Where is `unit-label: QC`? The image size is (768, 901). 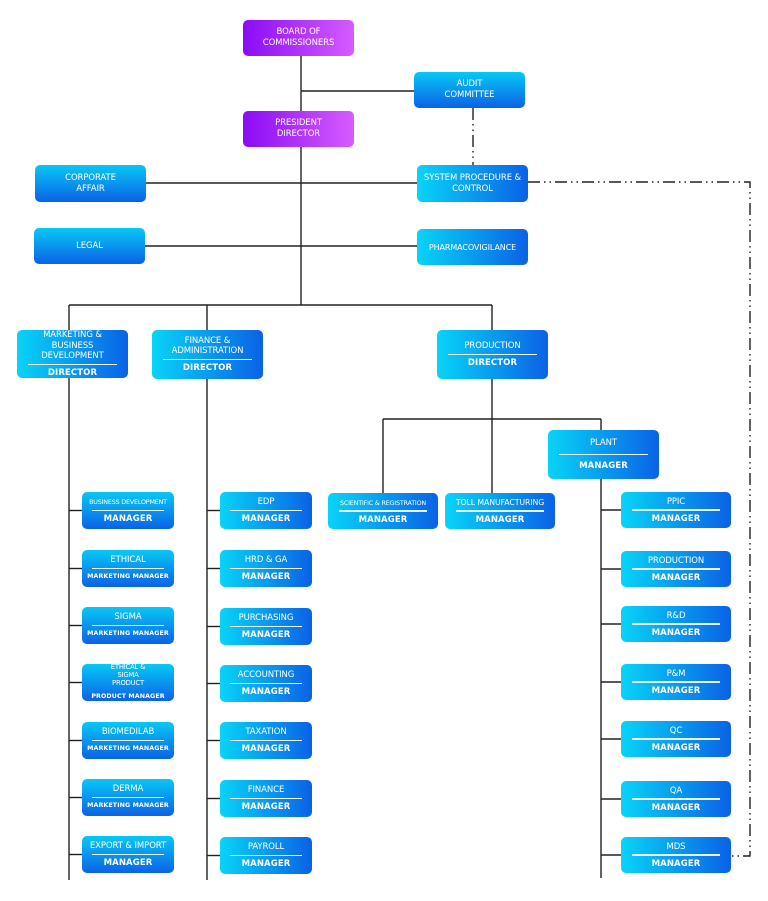 unit-label: QC is located at coordinates (676, 730).